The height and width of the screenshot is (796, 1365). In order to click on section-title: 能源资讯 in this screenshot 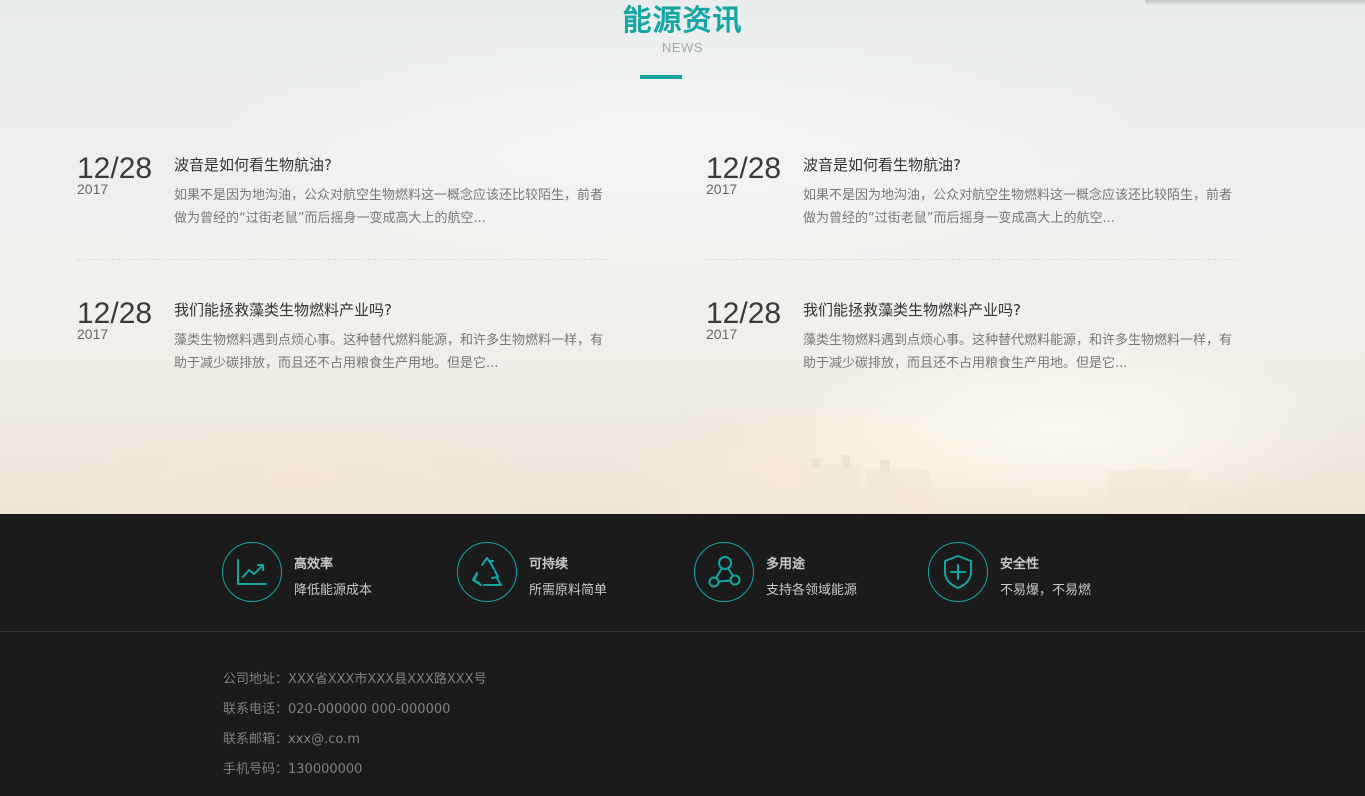, I will do `click(682, 20)`.